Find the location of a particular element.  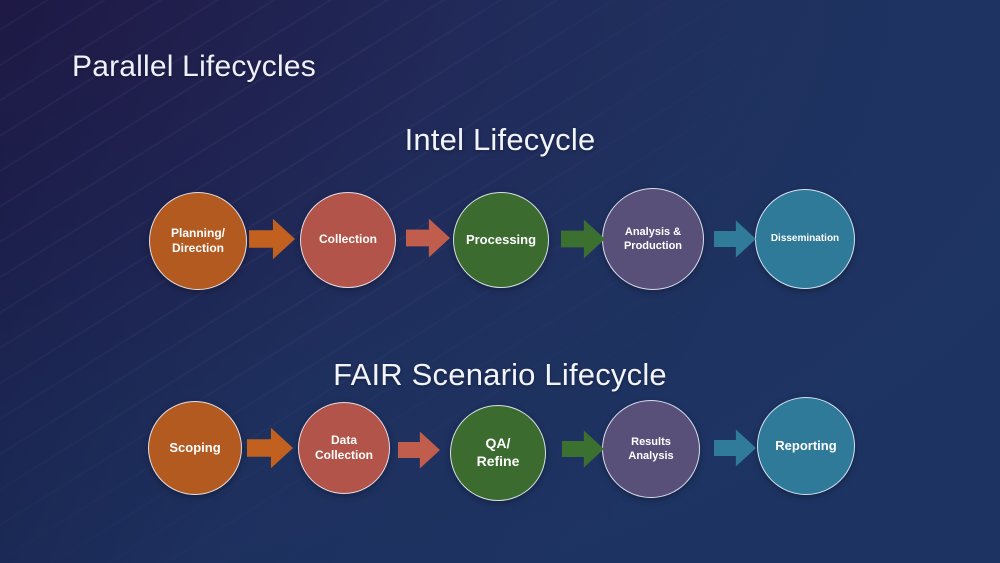

page-title: Parallel Lifecycles is located at coordinates (194, 66).